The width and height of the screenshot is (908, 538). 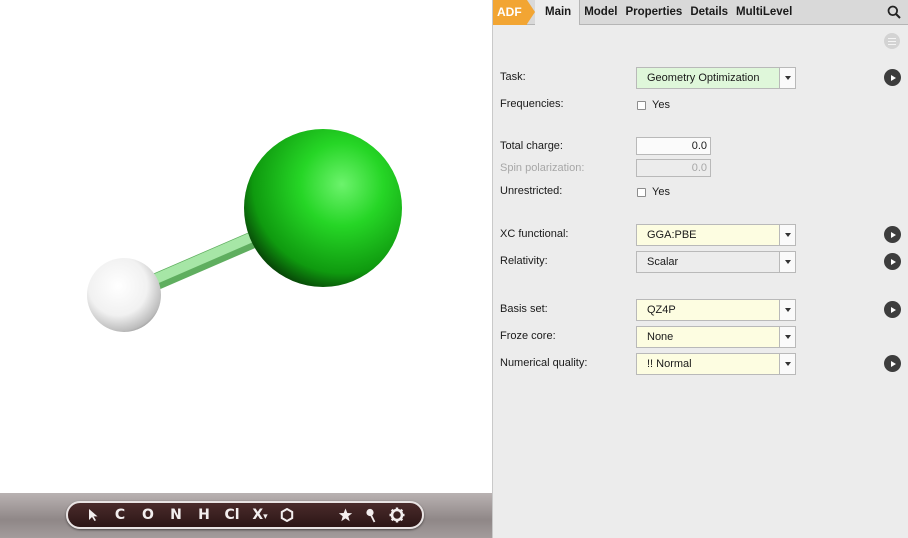 What do you see at coordinates (265, 517) in the screenshot?
I see `chevron-down-icon: ▾` at bounding box center [265, 517].